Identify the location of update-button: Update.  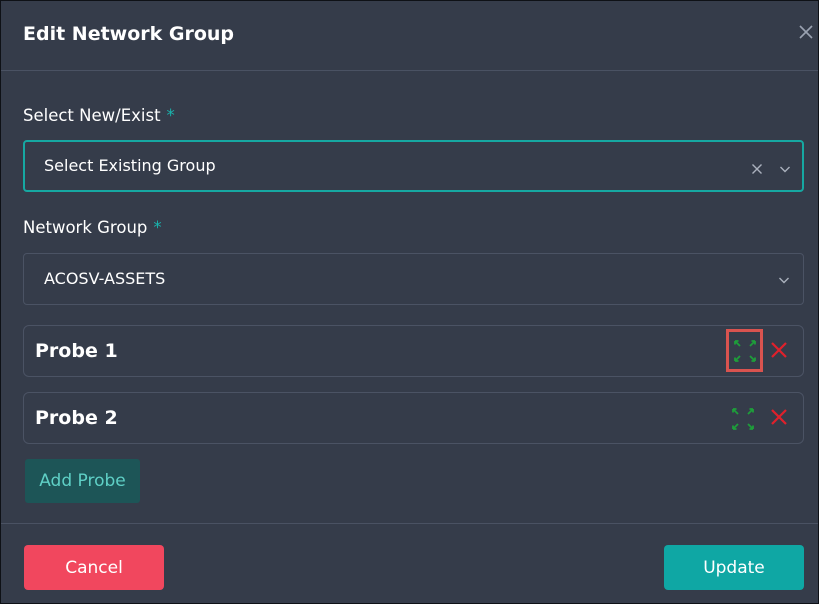
(734, 567).